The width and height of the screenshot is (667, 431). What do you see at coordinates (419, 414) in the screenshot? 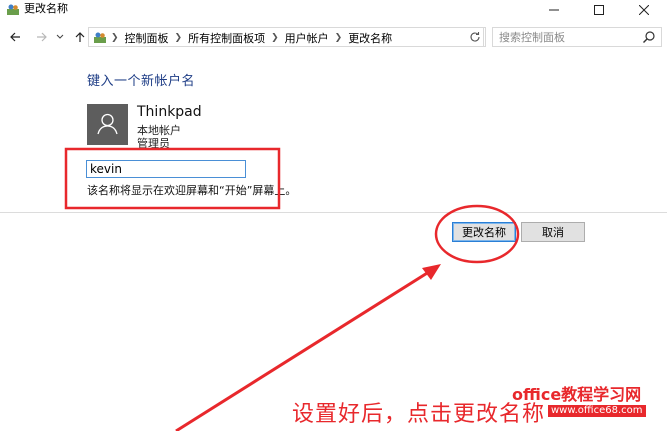
I see `annotation-text: 设置好后，点击更改名称` at bounding box center [419, 414].